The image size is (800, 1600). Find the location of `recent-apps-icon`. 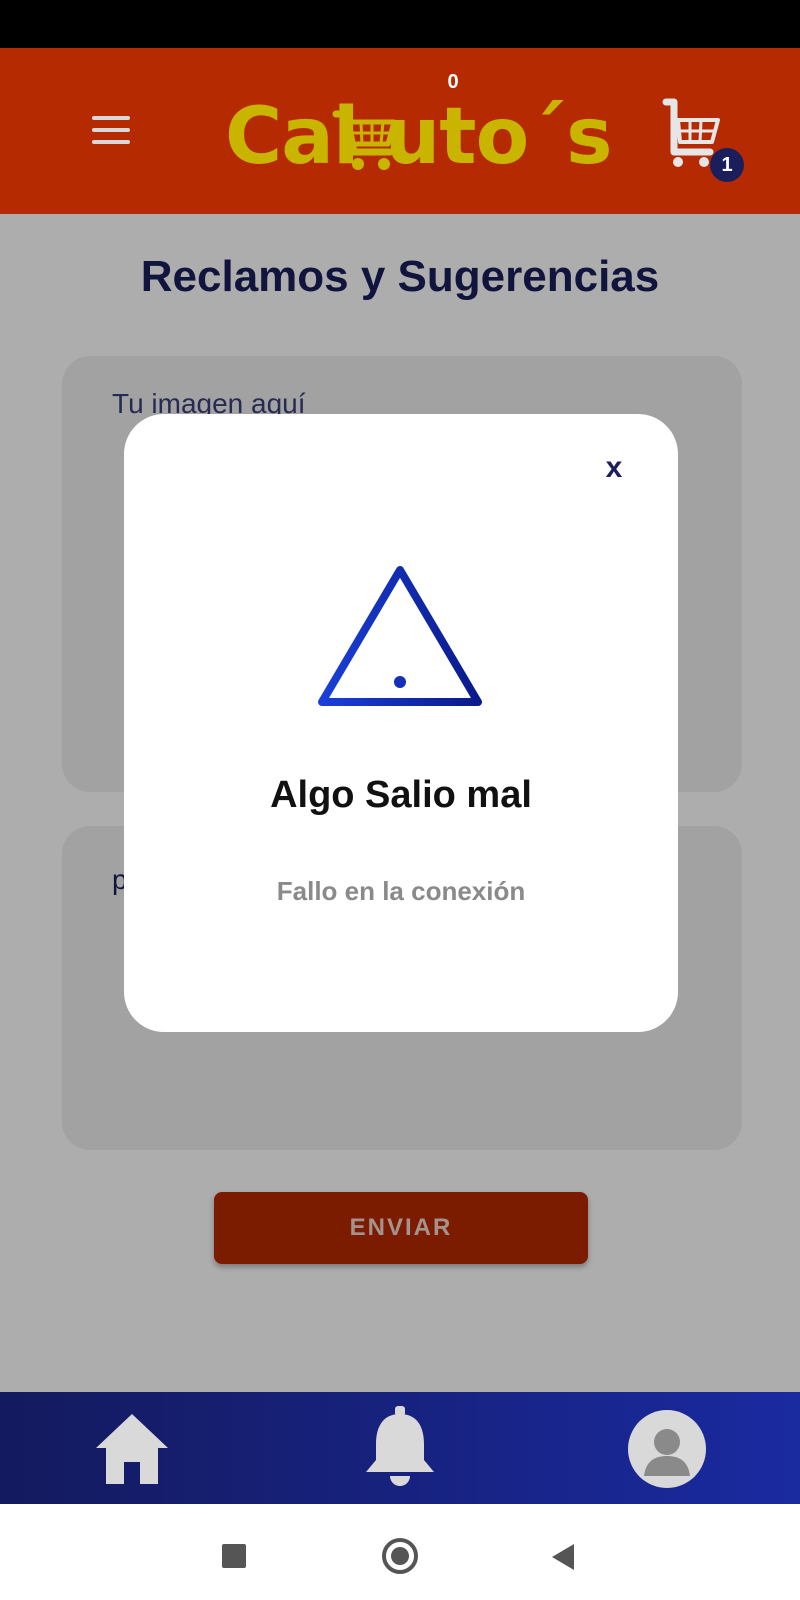

recent-apps-icon is located at coordinates (234, 1556).